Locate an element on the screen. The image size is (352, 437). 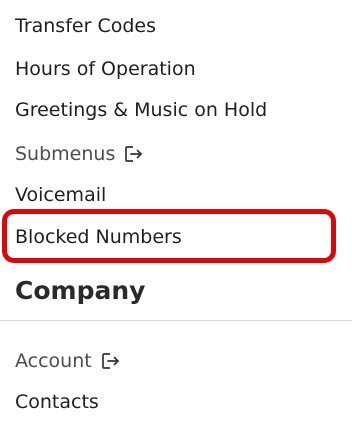
nav-item-submenus: Submenus is located at coordinates (79, 154).